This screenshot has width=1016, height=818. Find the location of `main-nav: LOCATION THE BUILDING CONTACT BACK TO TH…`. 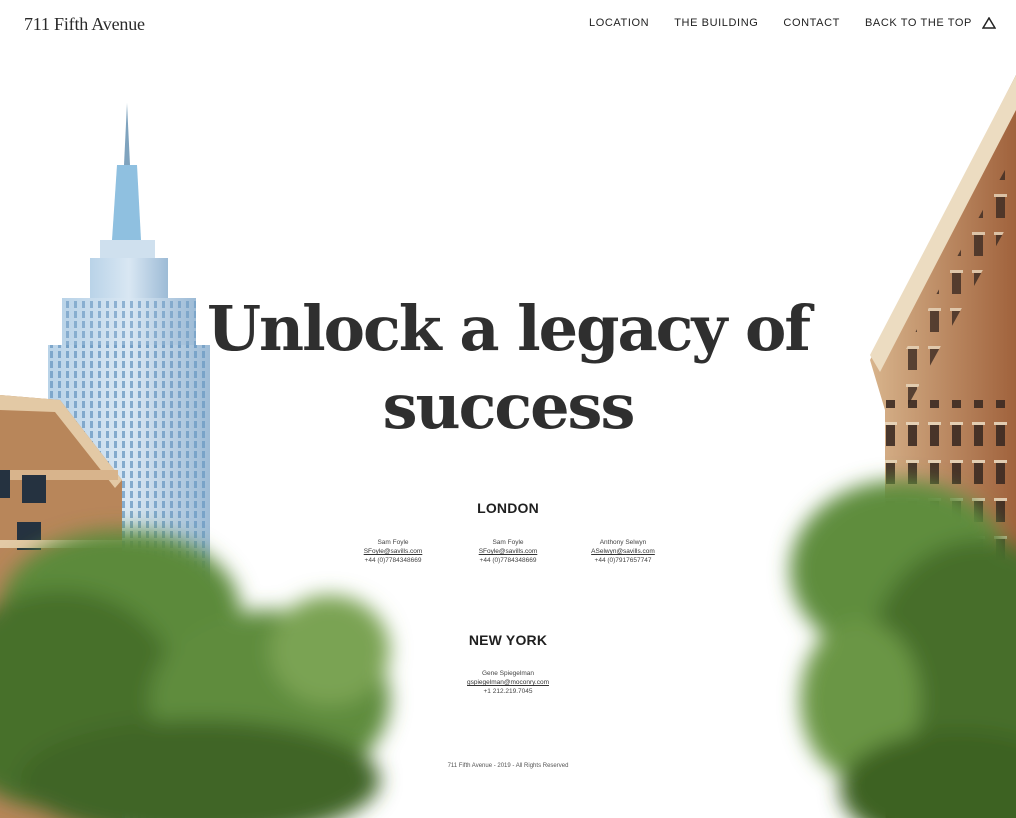

main-nav: LOCATION THE BUILDING CONTACT BACK TO TH… is located at coordinates (780, 23).